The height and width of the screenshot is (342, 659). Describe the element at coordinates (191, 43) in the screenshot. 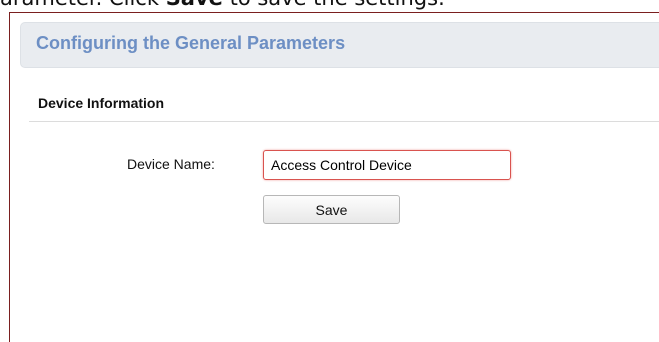

I see `page-title: Configuring the General Parameters` at that location.